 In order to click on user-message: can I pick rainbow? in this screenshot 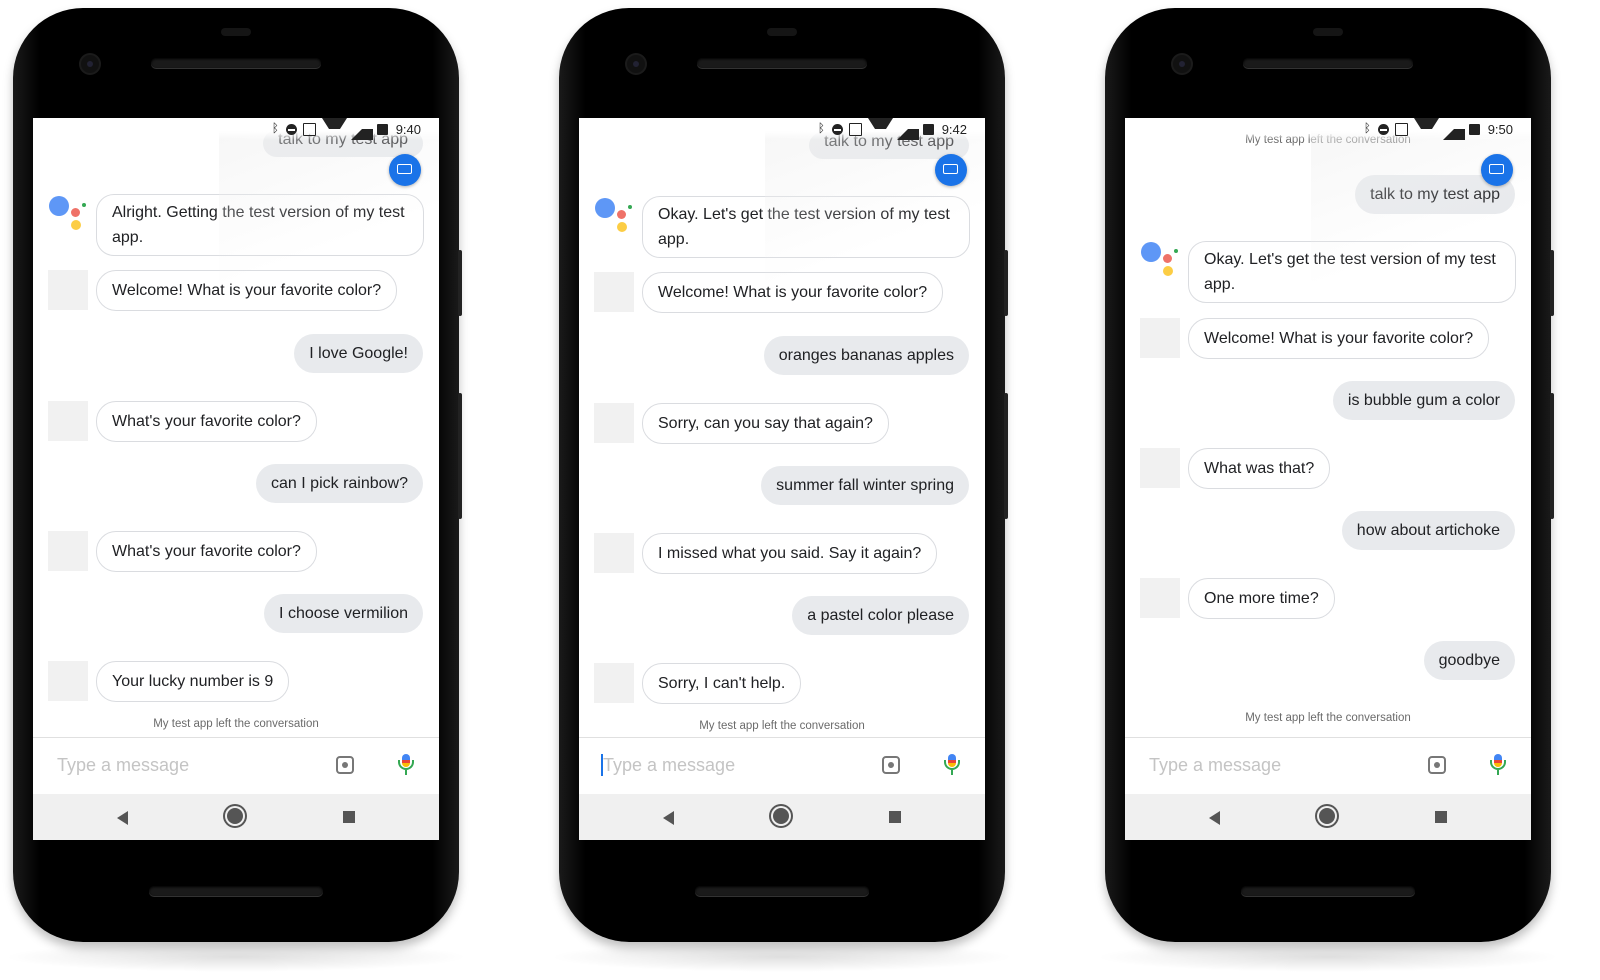, I will do `click(339, 483)`.